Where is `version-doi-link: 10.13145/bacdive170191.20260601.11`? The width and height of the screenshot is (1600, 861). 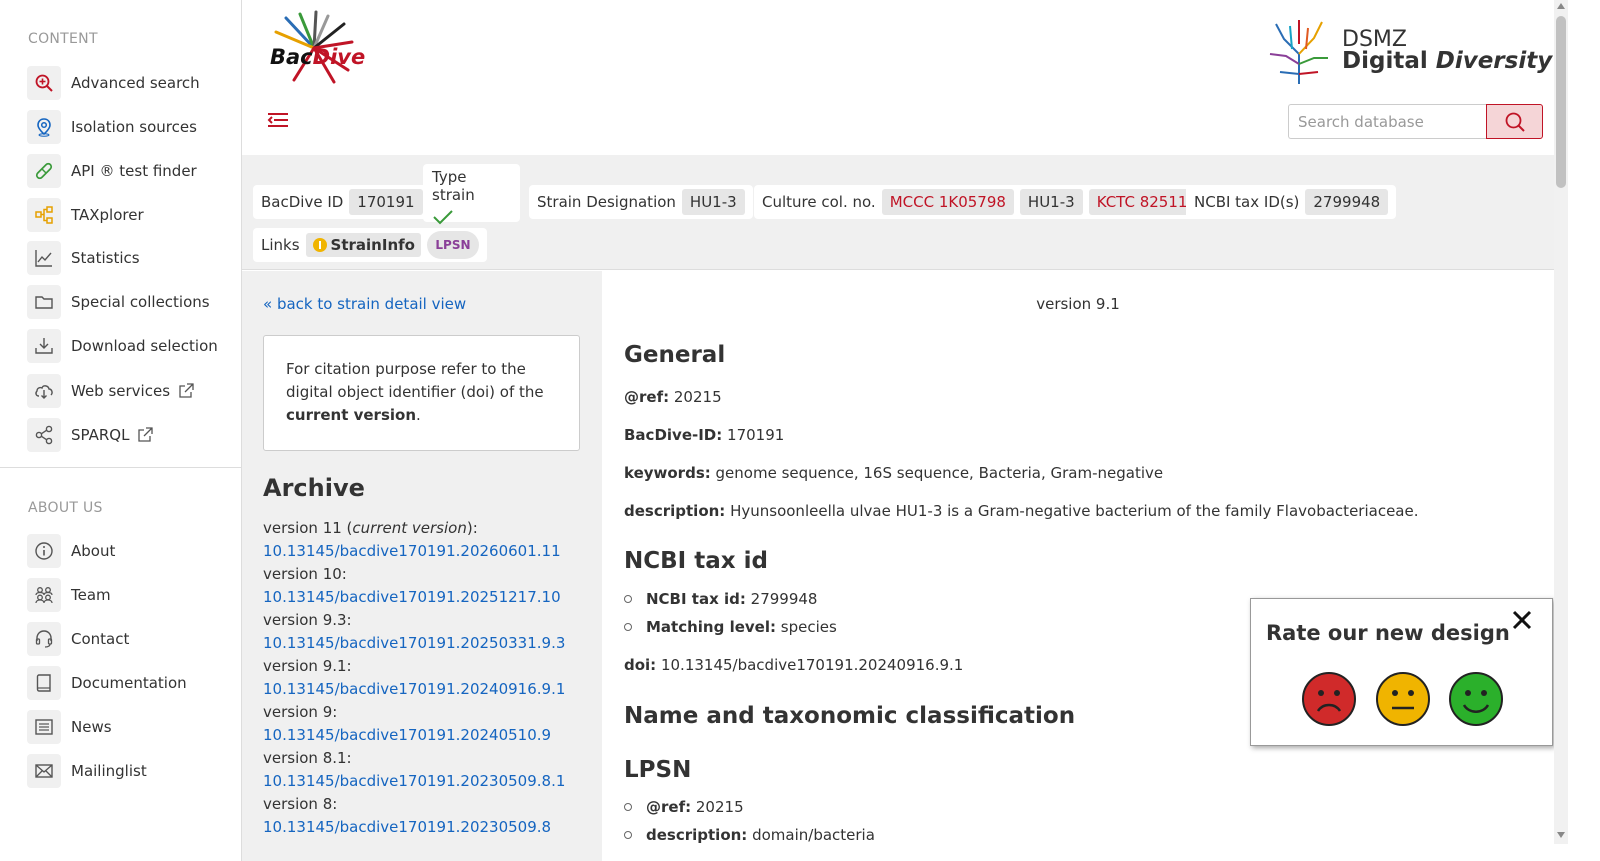
version-doi-link: 10.13145/bacdive170191.20260601.11 is located at coordinates (428, 551).